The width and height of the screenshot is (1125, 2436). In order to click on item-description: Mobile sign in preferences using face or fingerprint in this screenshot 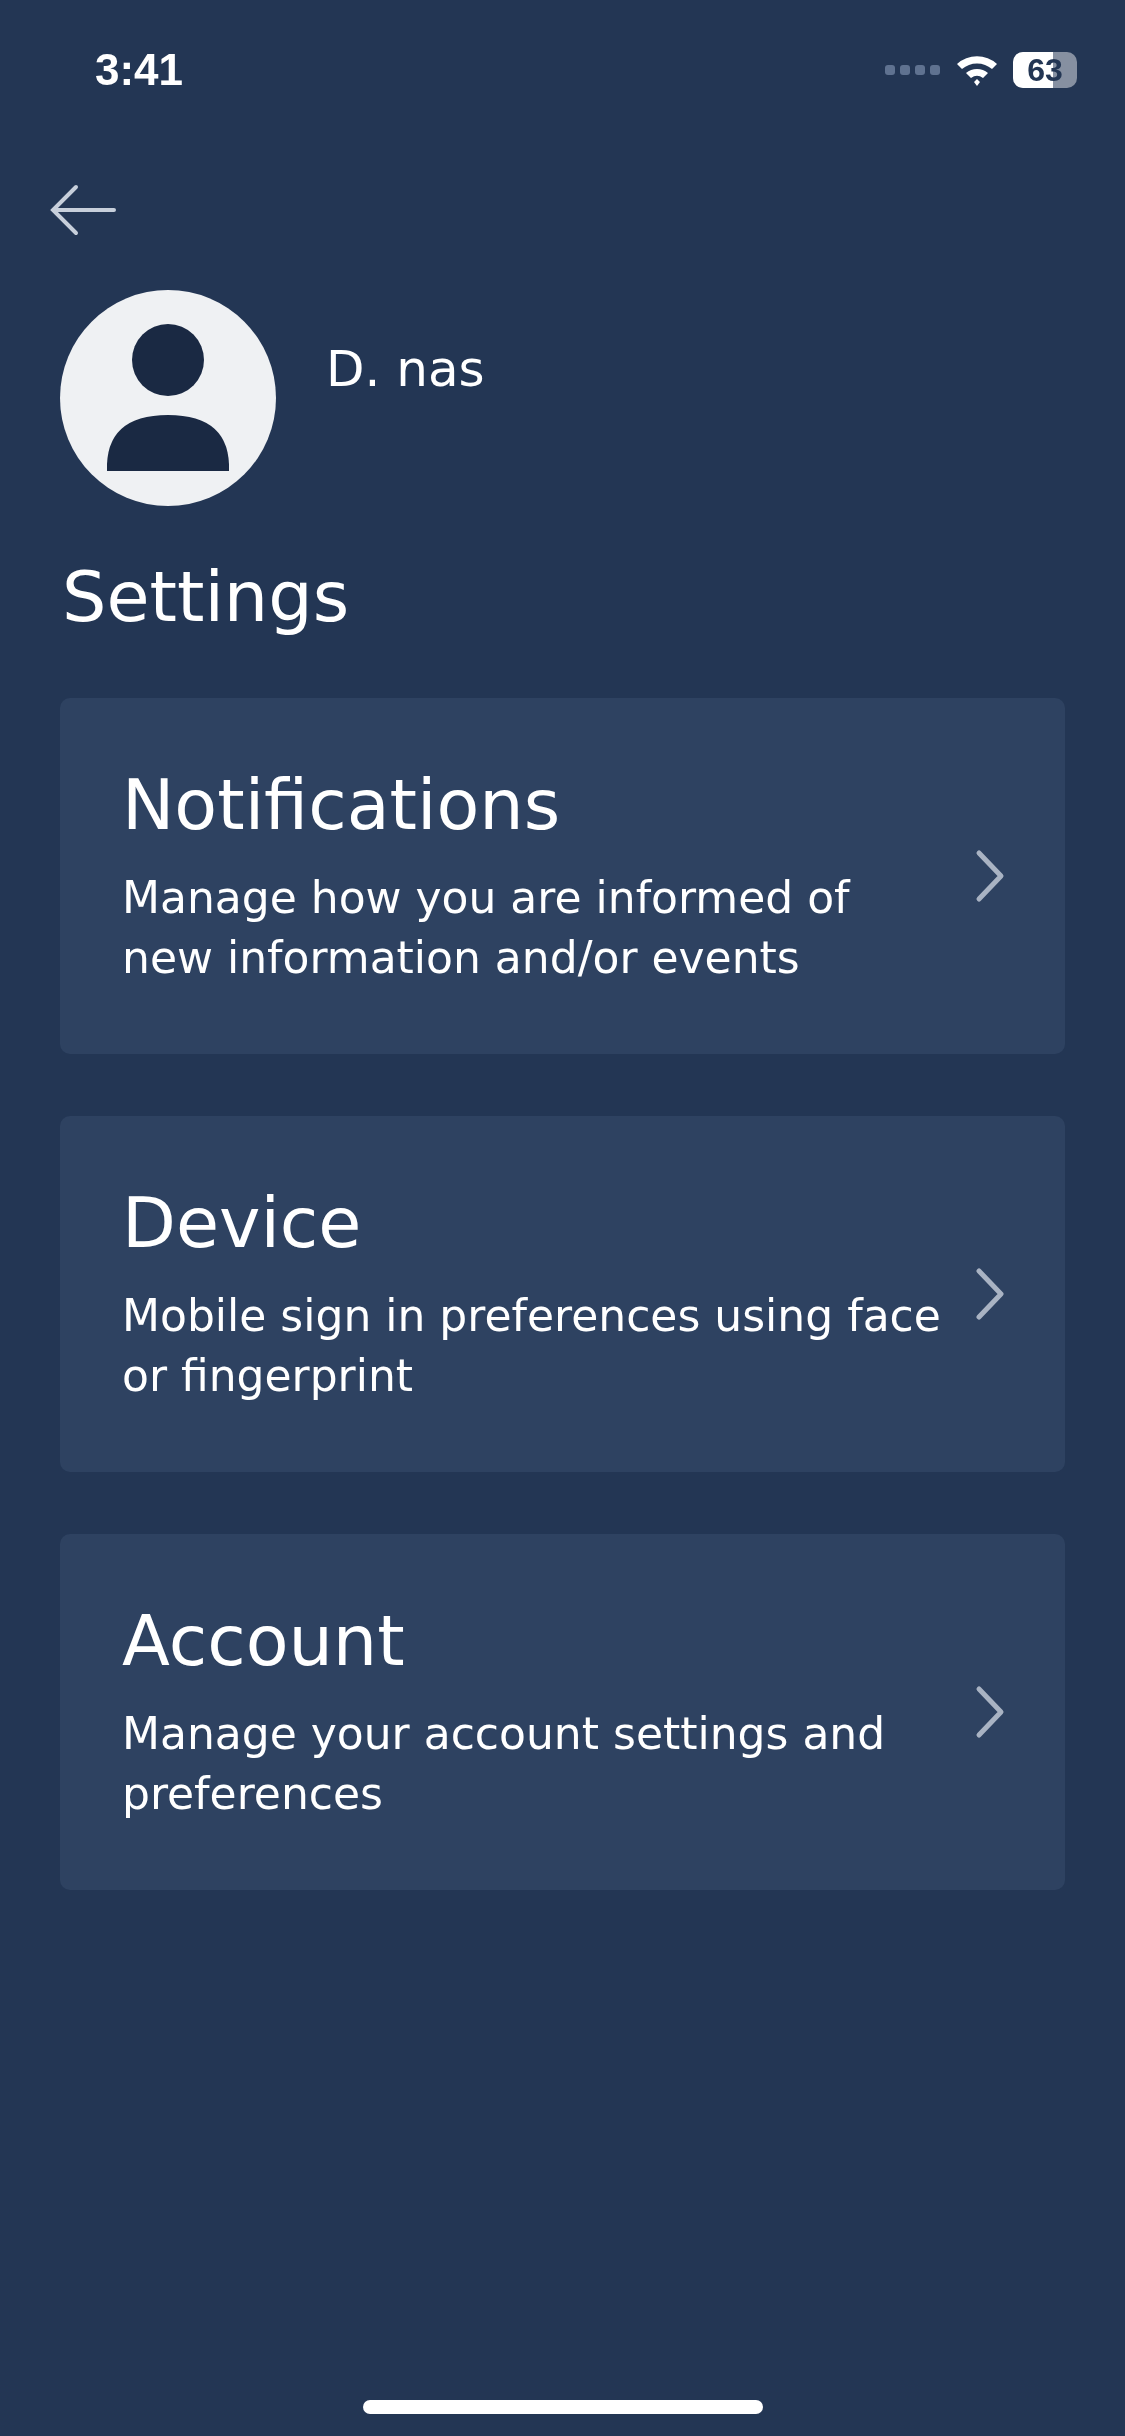, I will do `click(532, 1346)`.